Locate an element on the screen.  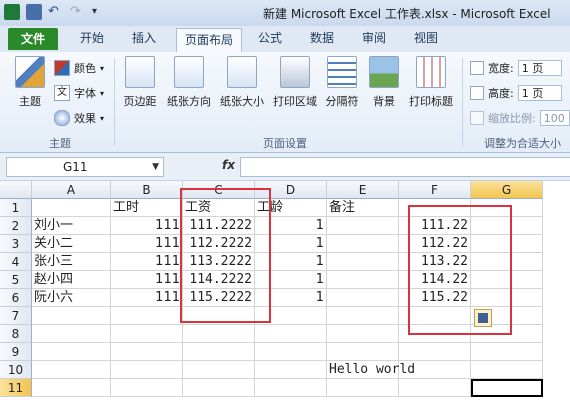
cell-g8 is located at coordinates (507, 334).